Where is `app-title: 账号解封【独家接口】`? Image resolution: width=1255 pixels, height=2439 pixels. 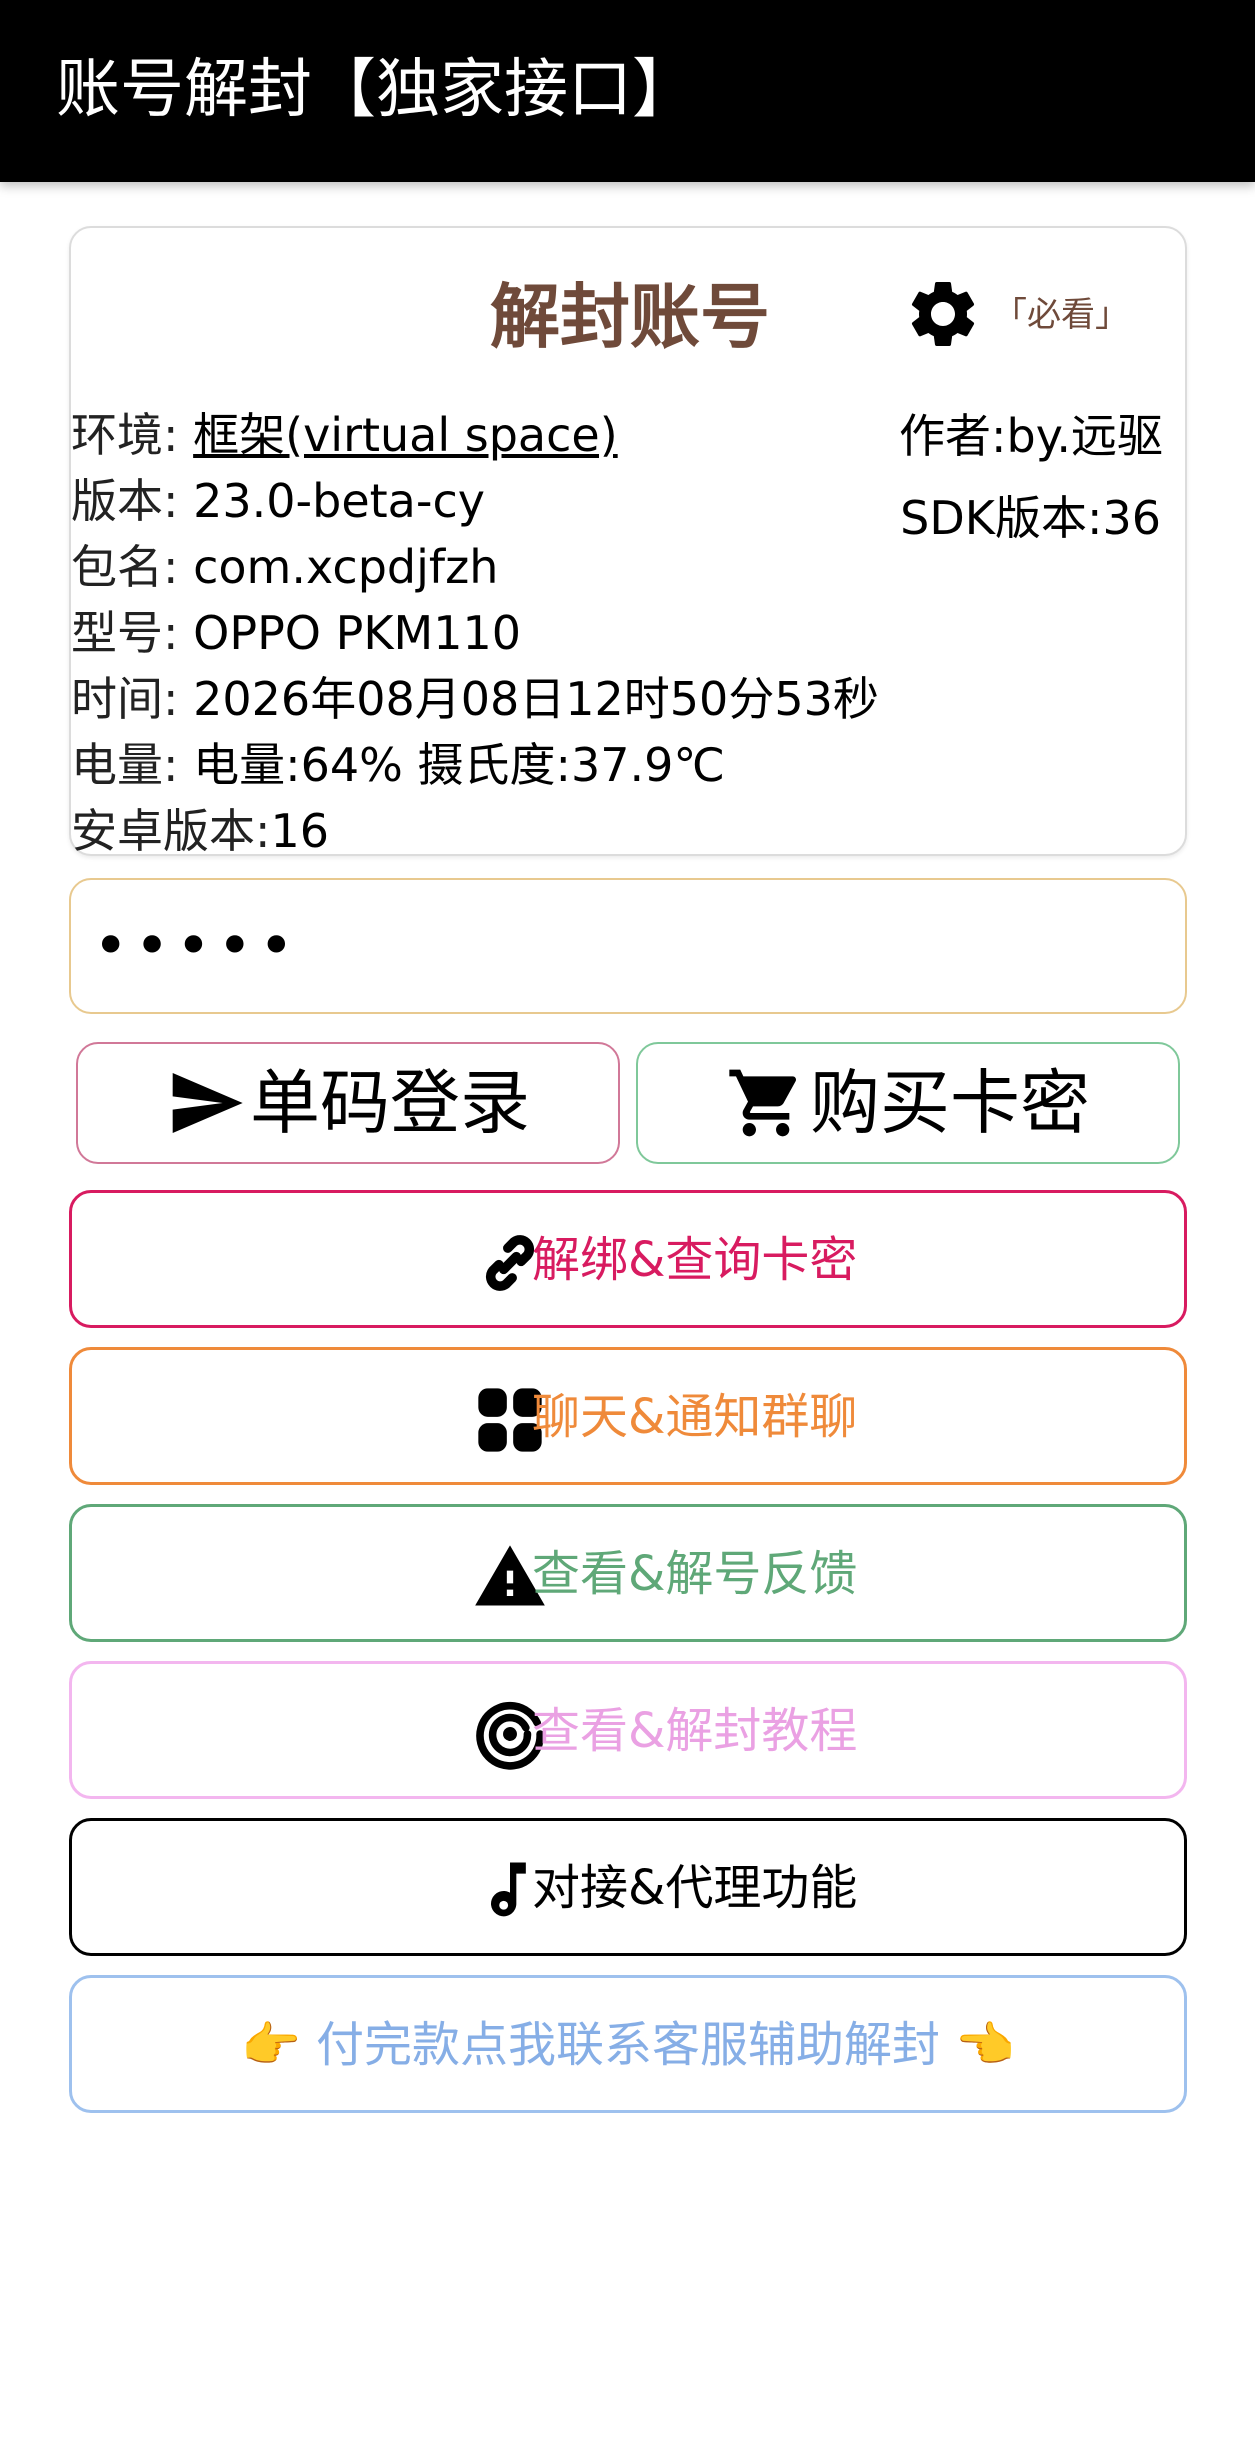 app-title: 账号解封【独家接口】 is located at coordinates (376, 90).